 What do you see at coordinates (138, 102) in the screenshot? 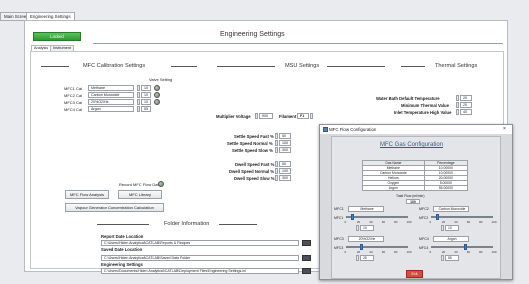
I see `mfc3-valve-stepper` at bounding box center [138, 102].